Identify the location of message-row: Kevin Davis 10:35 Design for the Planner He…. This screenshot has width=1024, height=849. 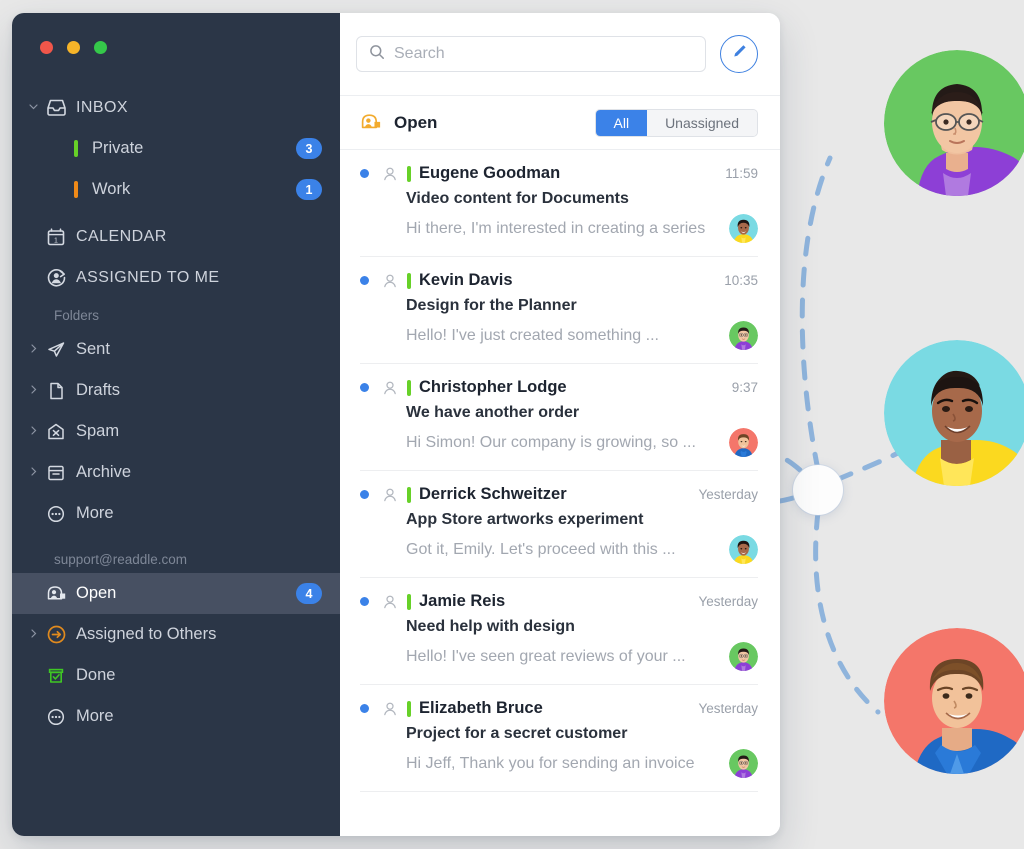
(560, 310).